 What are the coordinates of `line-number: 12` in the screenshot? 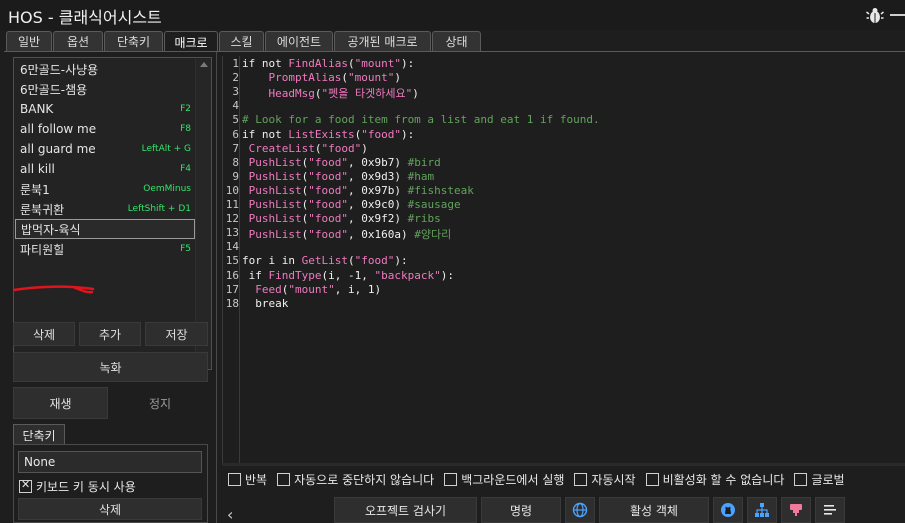 It's located at (232, 219).